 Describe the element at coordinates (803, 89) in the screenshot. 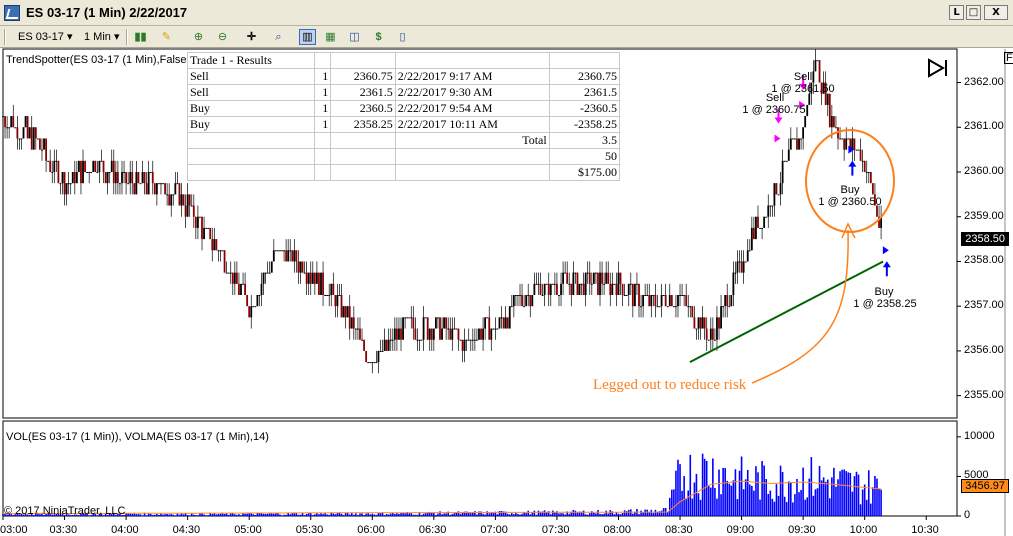

I see `sell-2-price-label: 1 @ 2361.50` at that location.